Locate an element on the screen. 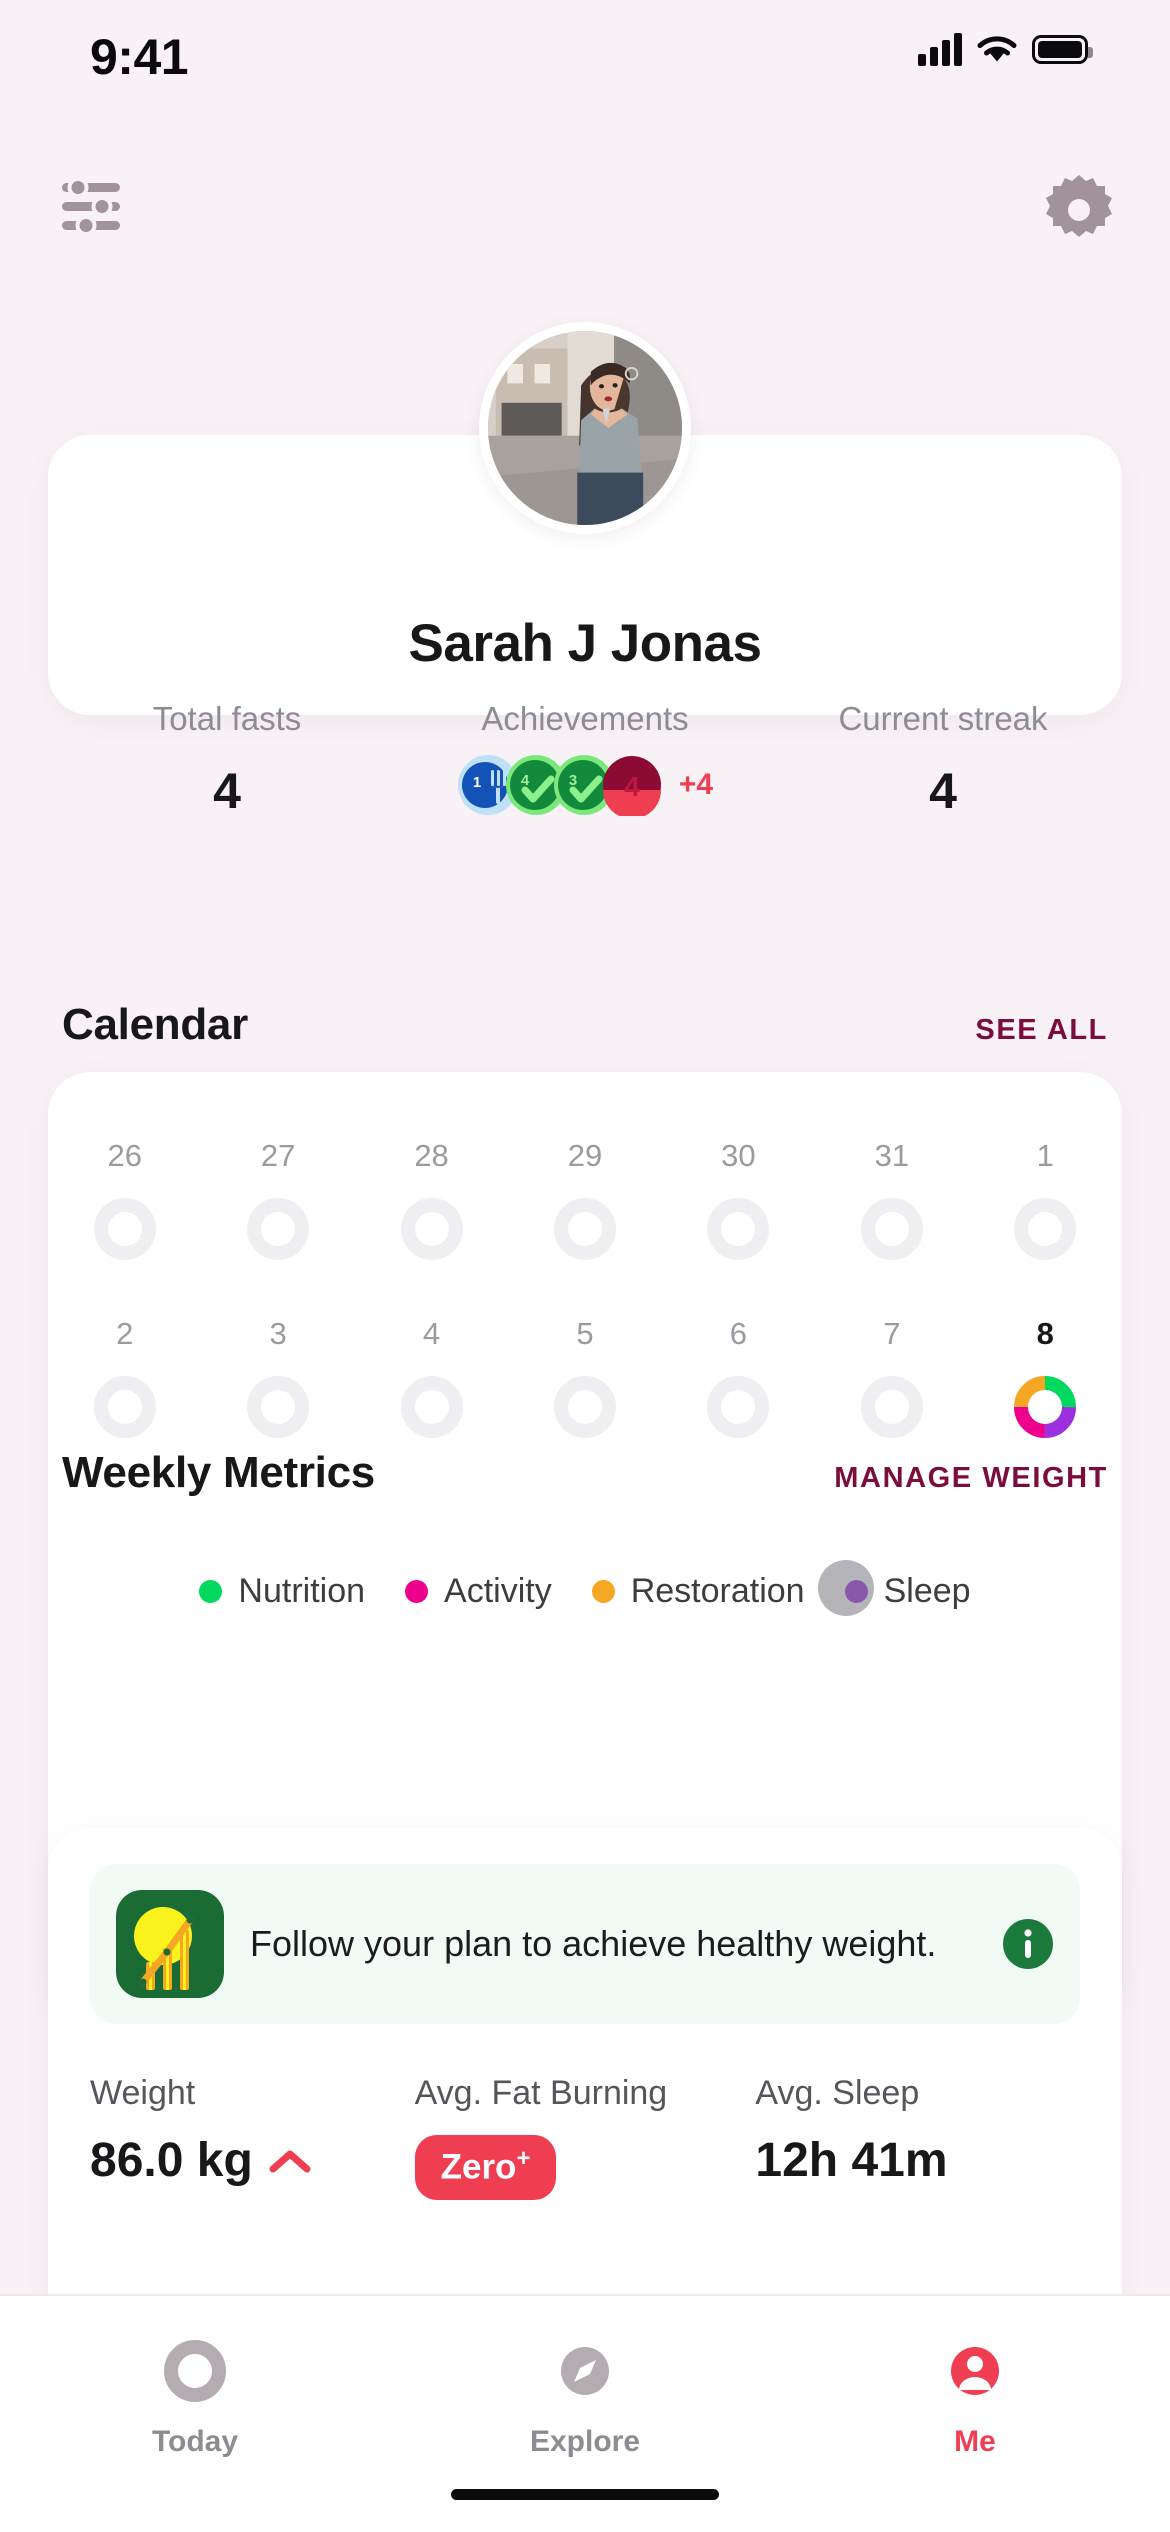  calendar-day: 31 is located at coordinates (891, 1199).